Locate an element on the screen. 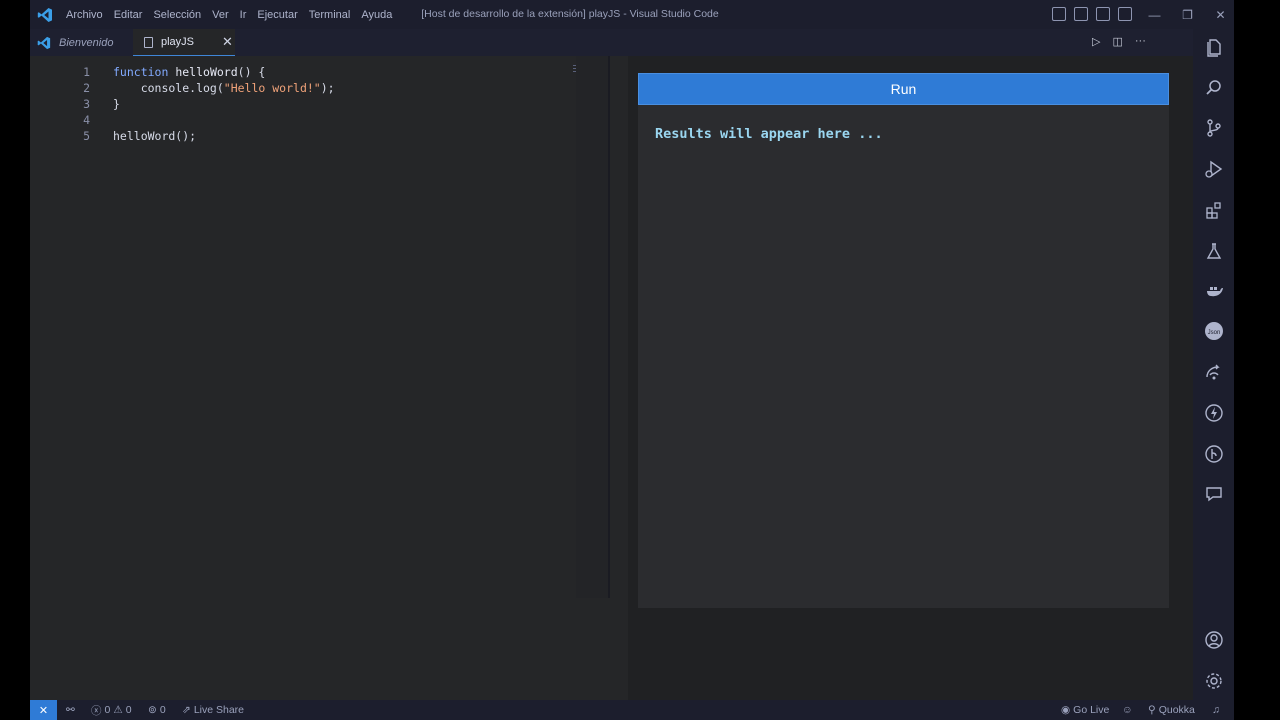  tab-playjs: playJS ✕ is located at coordinates (184, 42).